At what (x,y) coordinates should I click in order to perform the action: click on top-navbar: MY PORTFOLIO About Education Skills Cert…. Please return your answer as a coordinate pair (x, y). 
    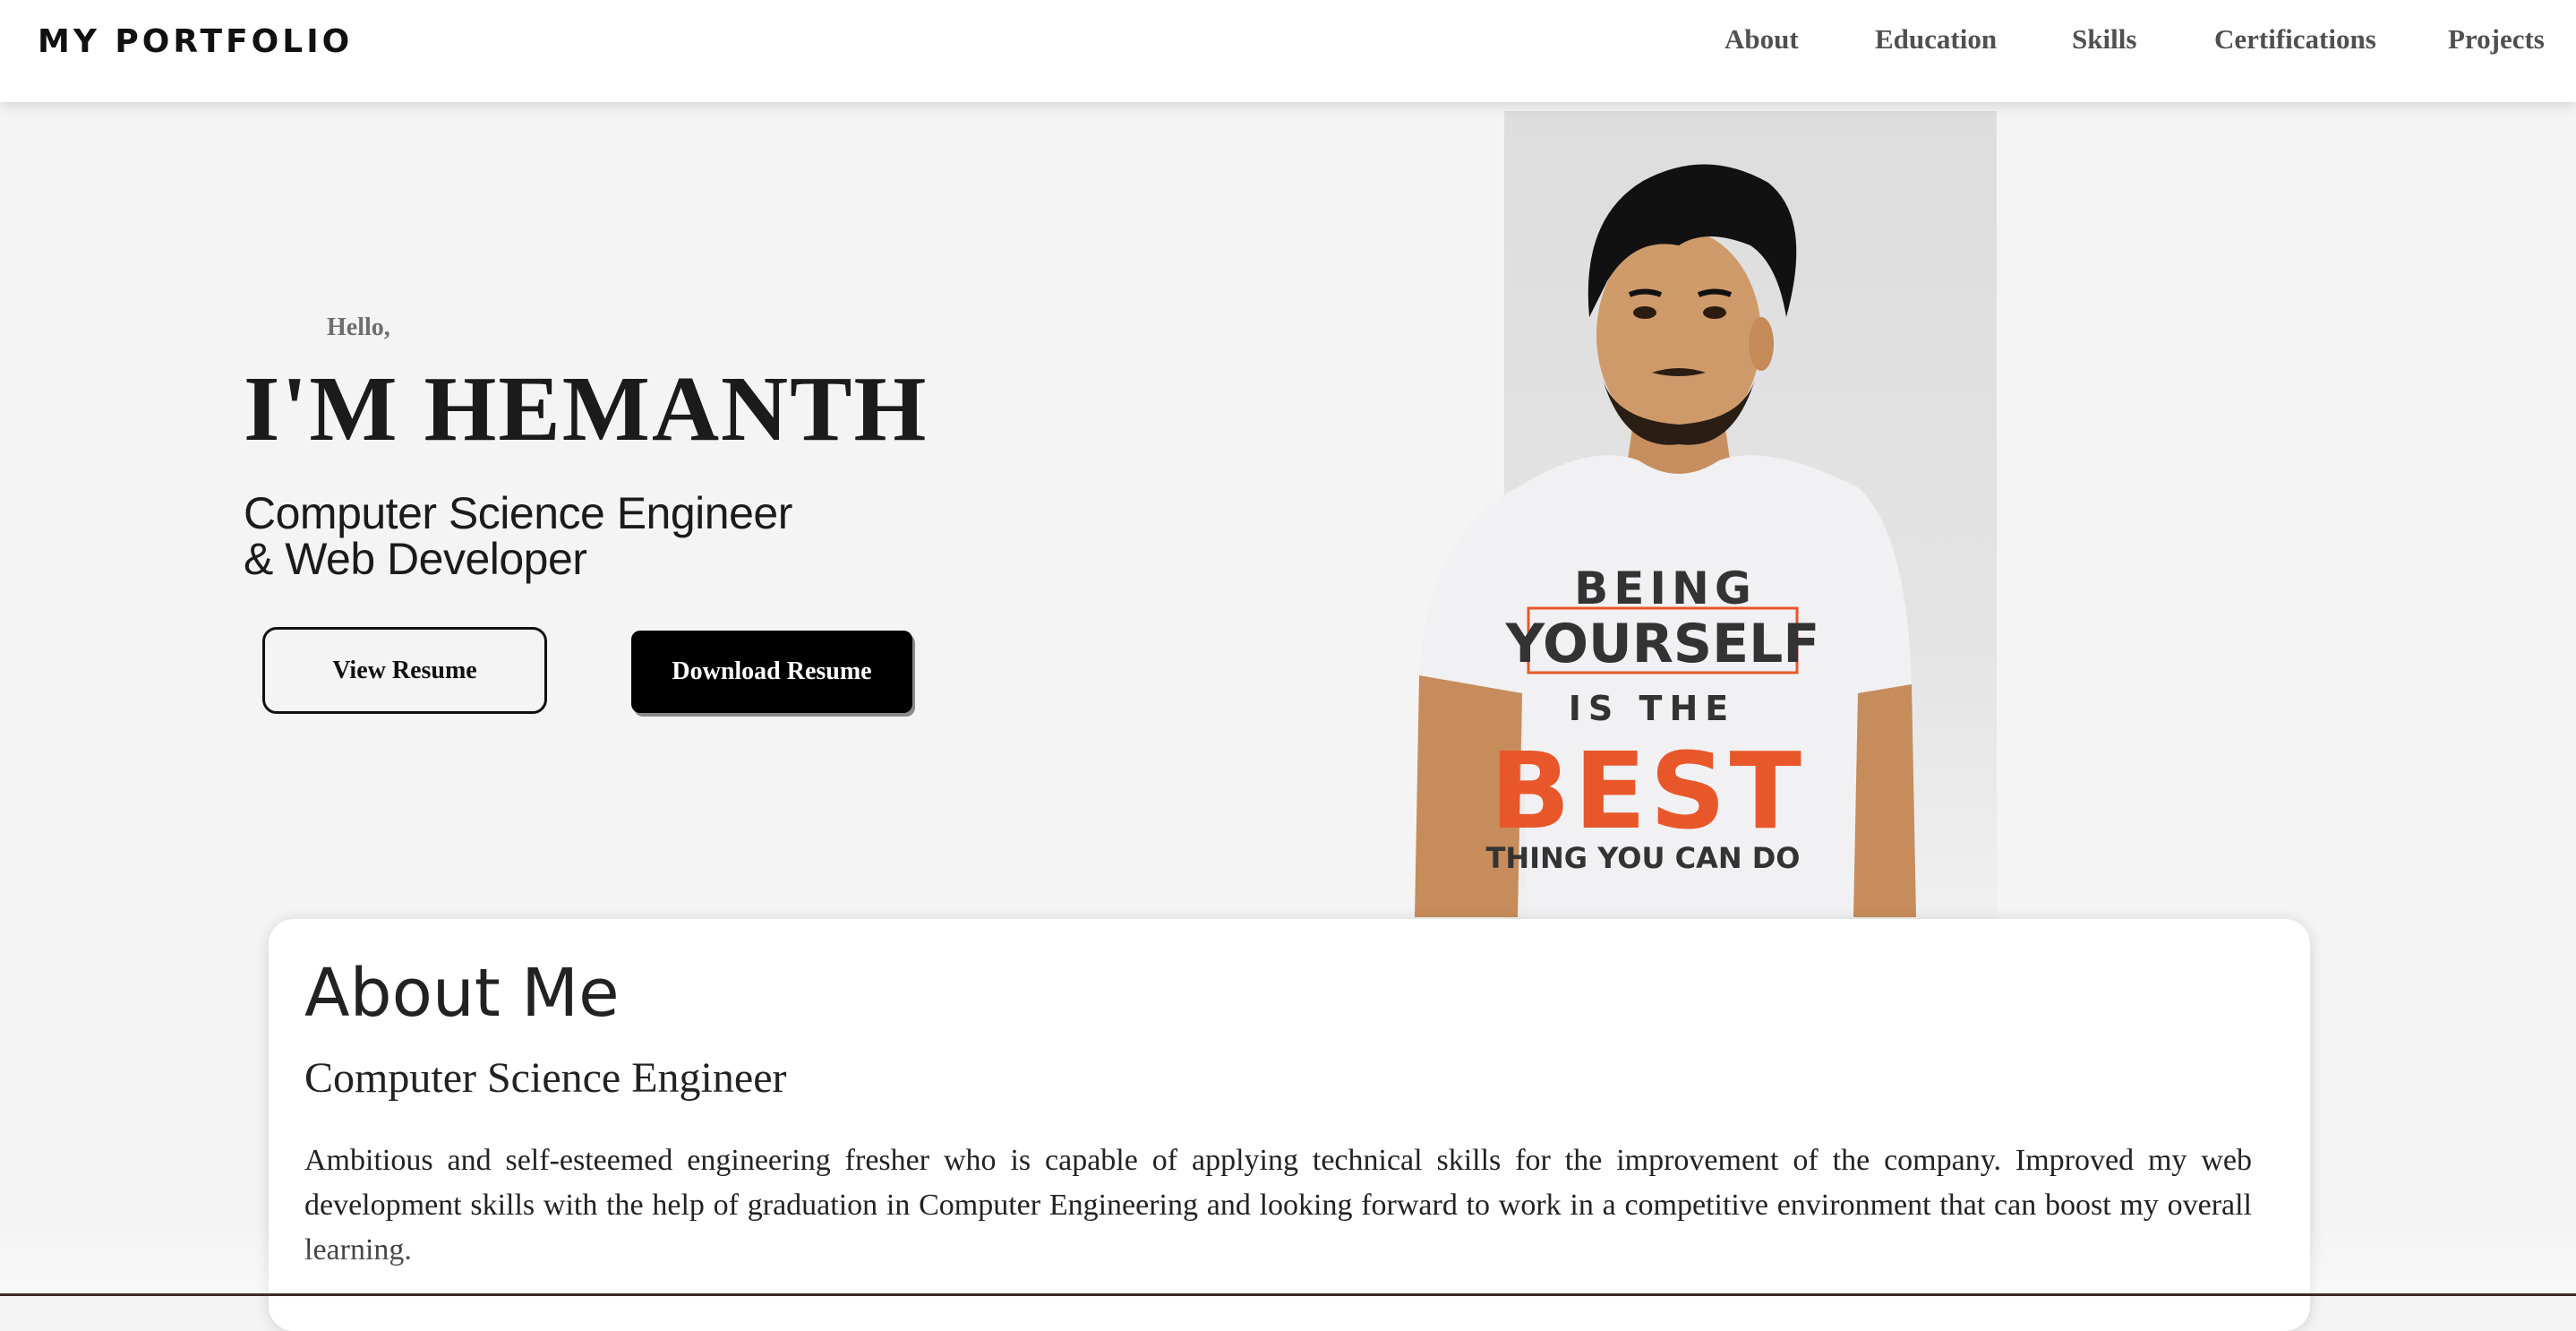
    Looking at the image, I should click on (1288, 51).